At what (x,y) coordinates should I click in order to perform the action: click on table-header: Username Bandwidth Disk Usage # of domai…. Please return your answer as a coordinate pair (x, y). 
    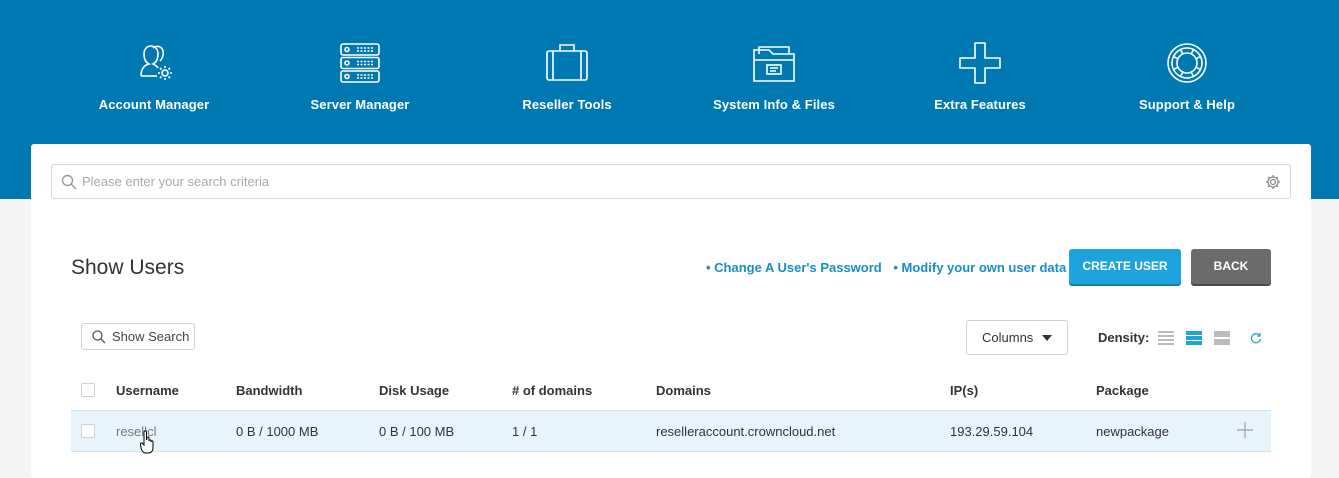
    Looking at the image, I should click on (671, 391).